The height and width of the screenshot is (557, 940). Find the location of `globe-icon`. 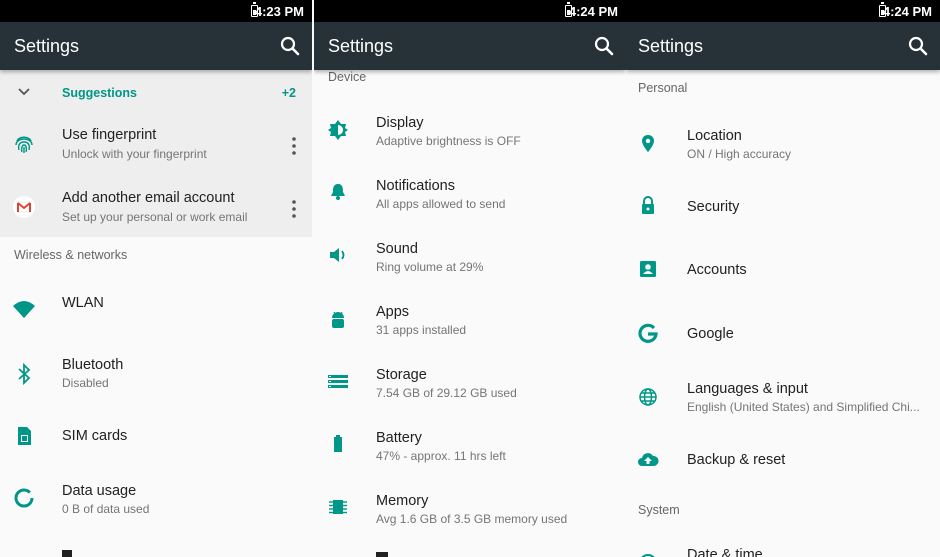

globe-icon is located at coordinates (648, 397).